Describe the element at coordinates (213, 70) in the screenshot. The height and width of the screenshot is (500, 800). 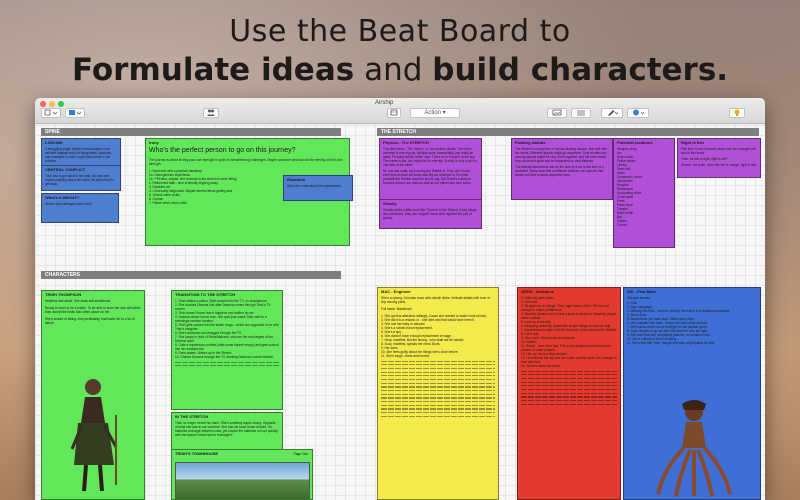
I see `headline-bold-ideas: Formulate ideas` at that location.